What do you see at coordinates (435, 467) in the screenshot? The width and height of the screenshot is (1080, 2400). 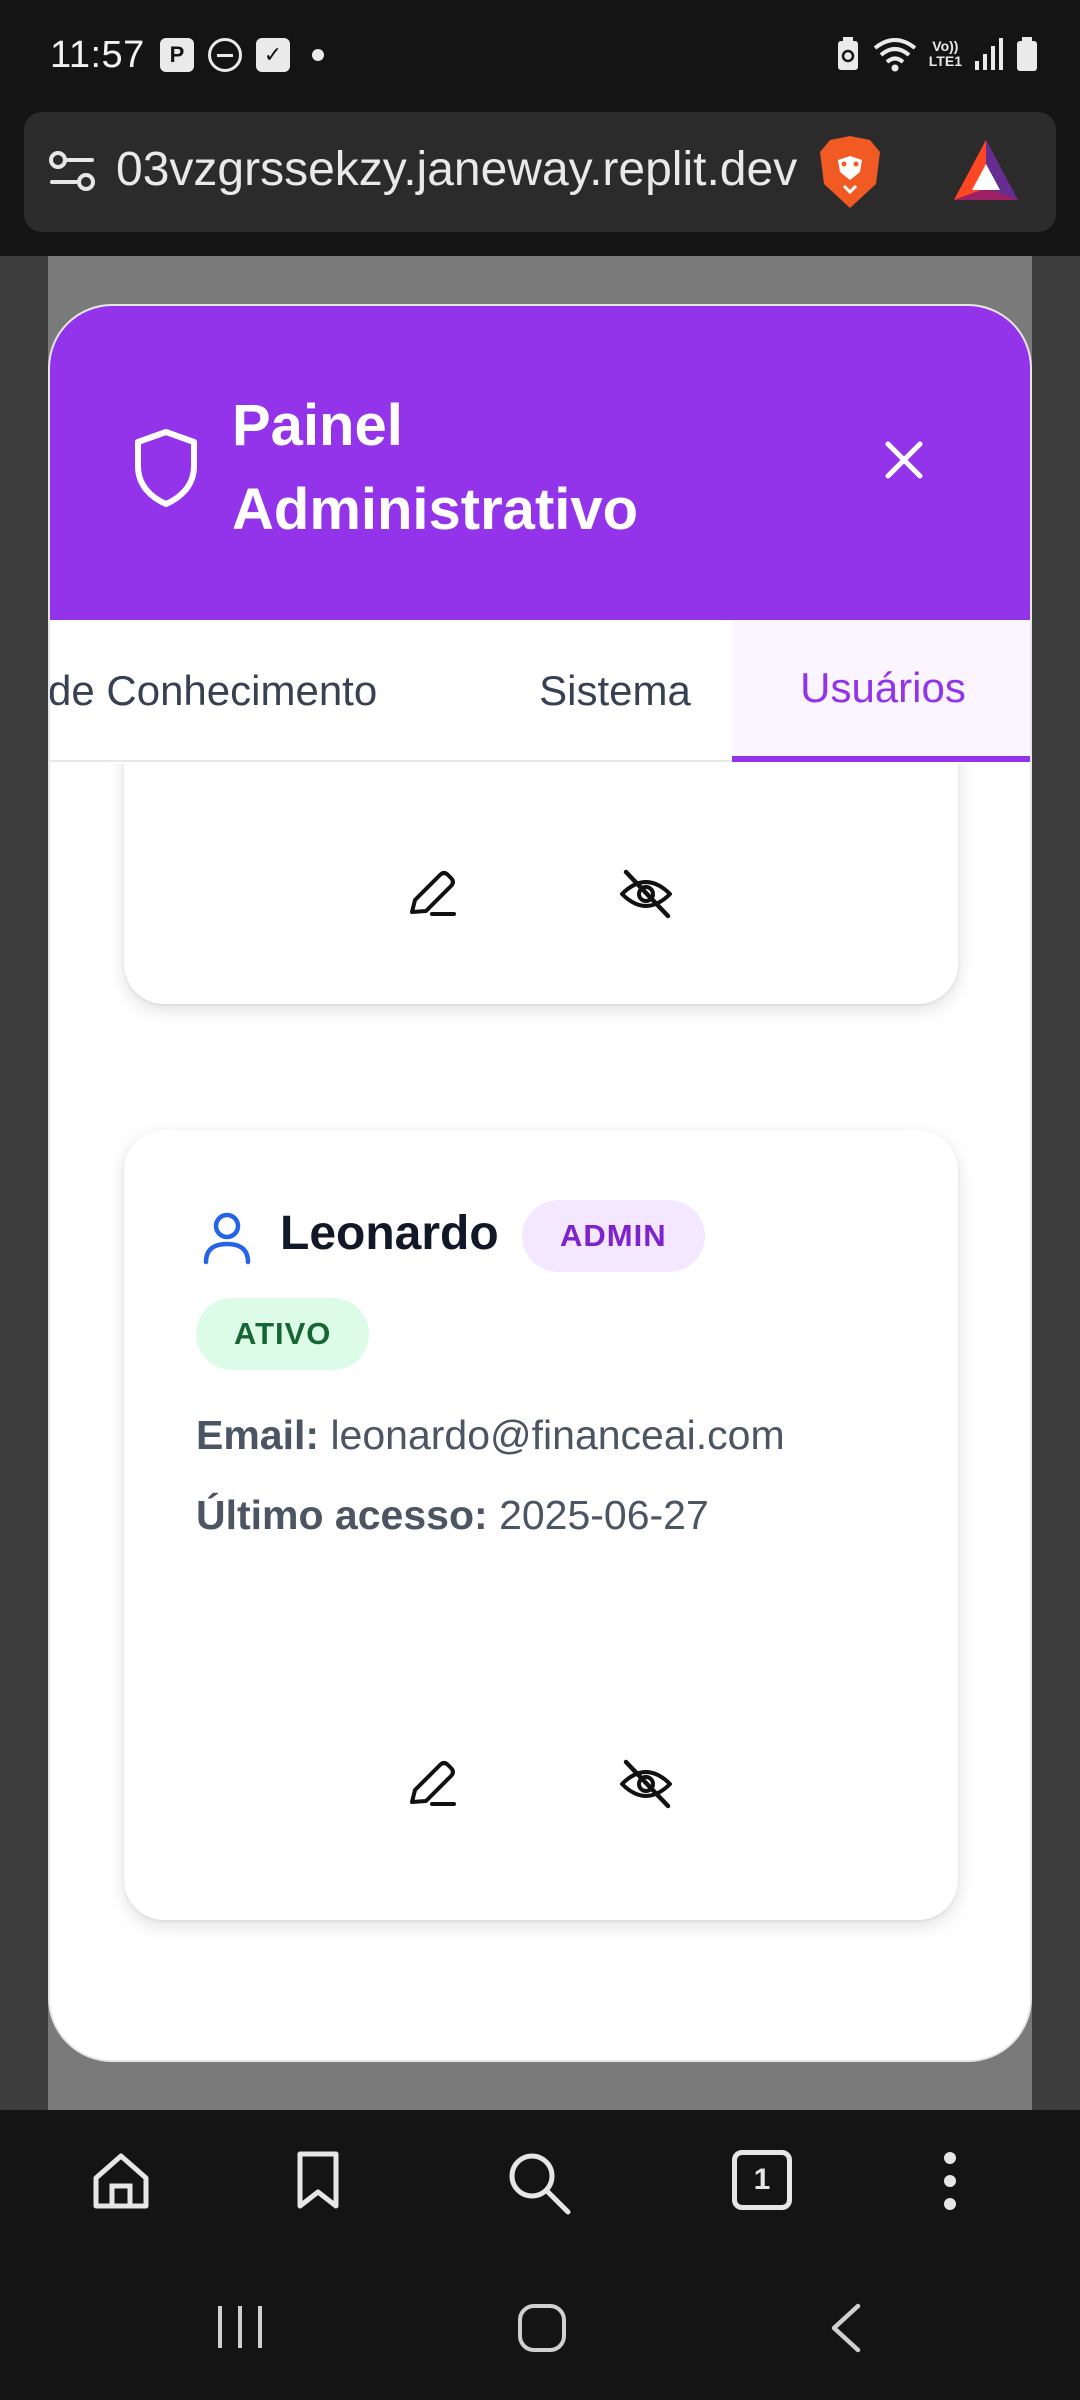 I see `modal-title: Painel Administrativo` at bounding box center [435, 467].